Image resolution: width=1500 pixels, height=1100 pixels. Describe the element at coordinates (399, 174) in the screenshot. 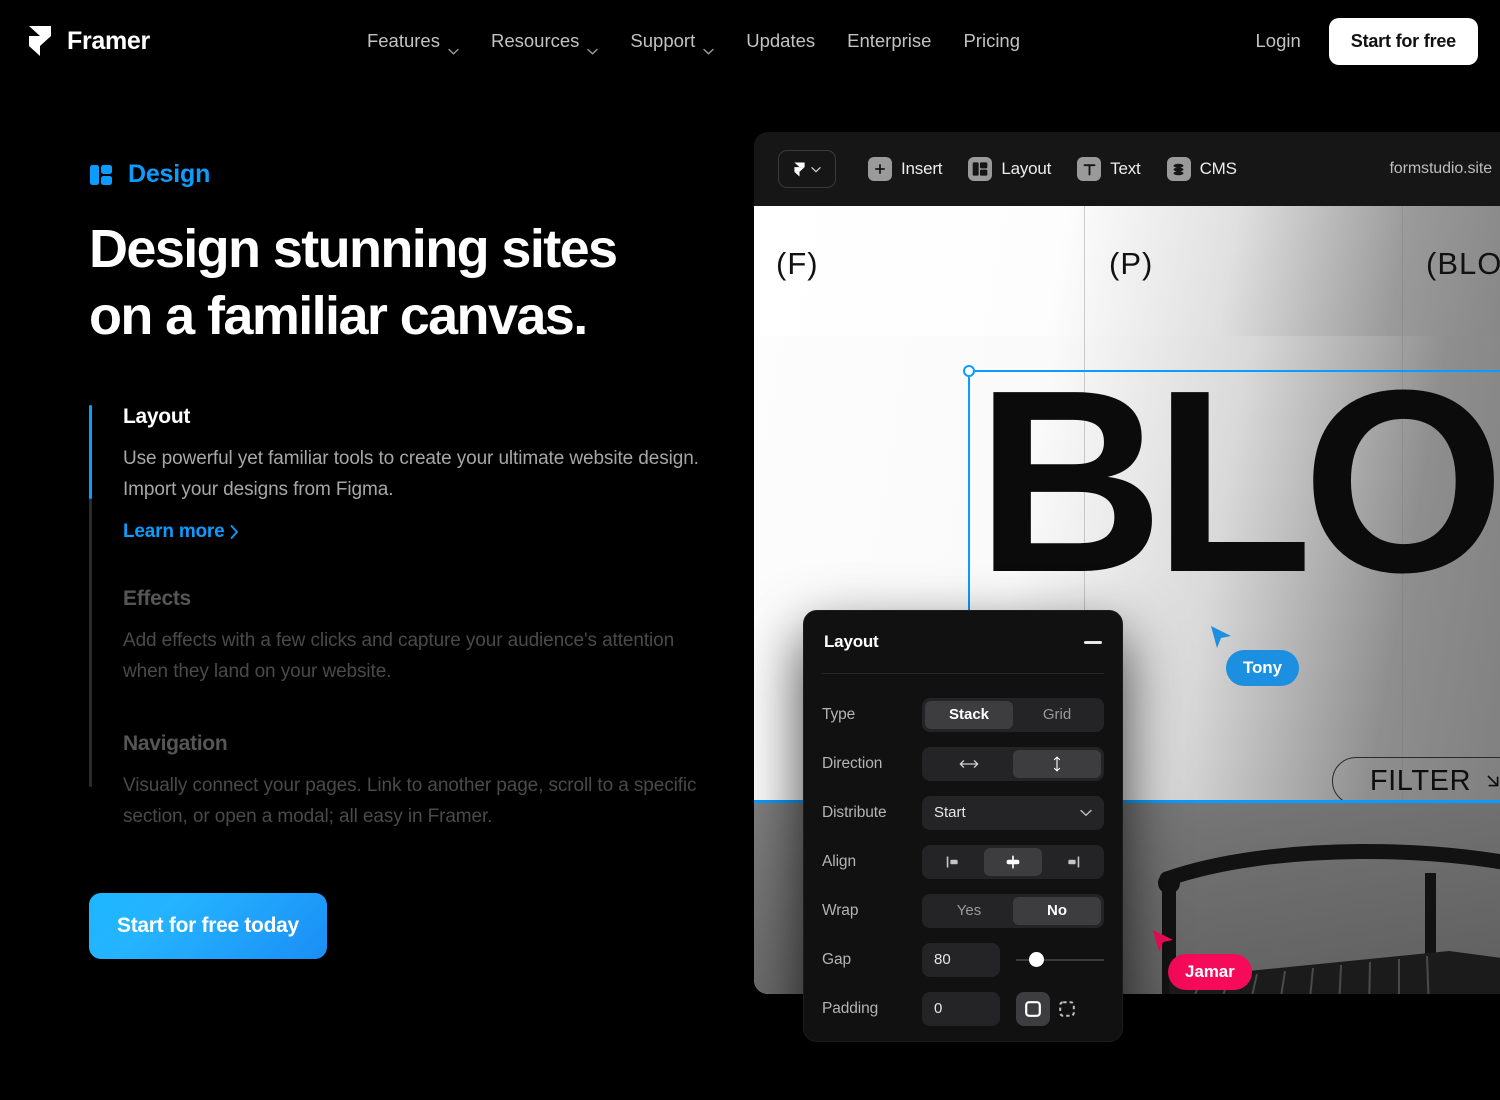

I see `hero-eyebrow: Design` at that location.